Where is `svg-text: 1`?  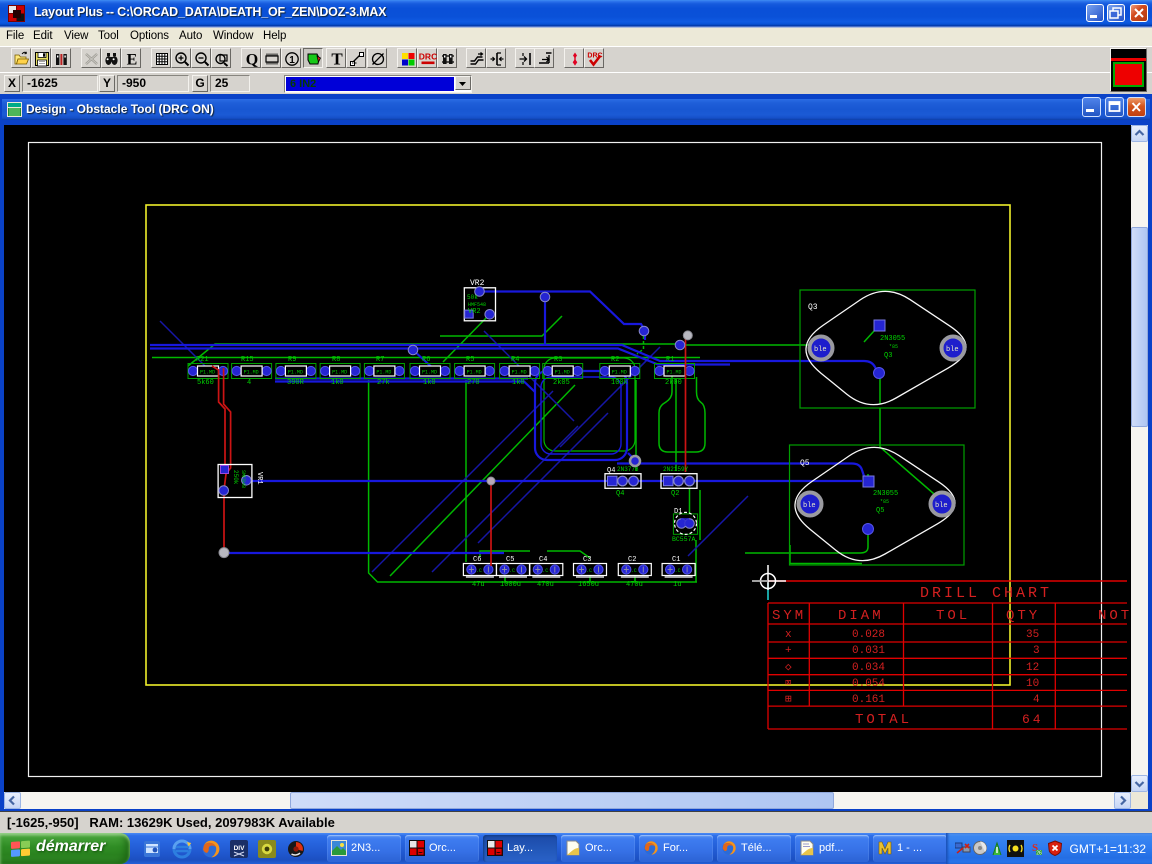
svg-text: 1 is located at coordinates (292, 60).